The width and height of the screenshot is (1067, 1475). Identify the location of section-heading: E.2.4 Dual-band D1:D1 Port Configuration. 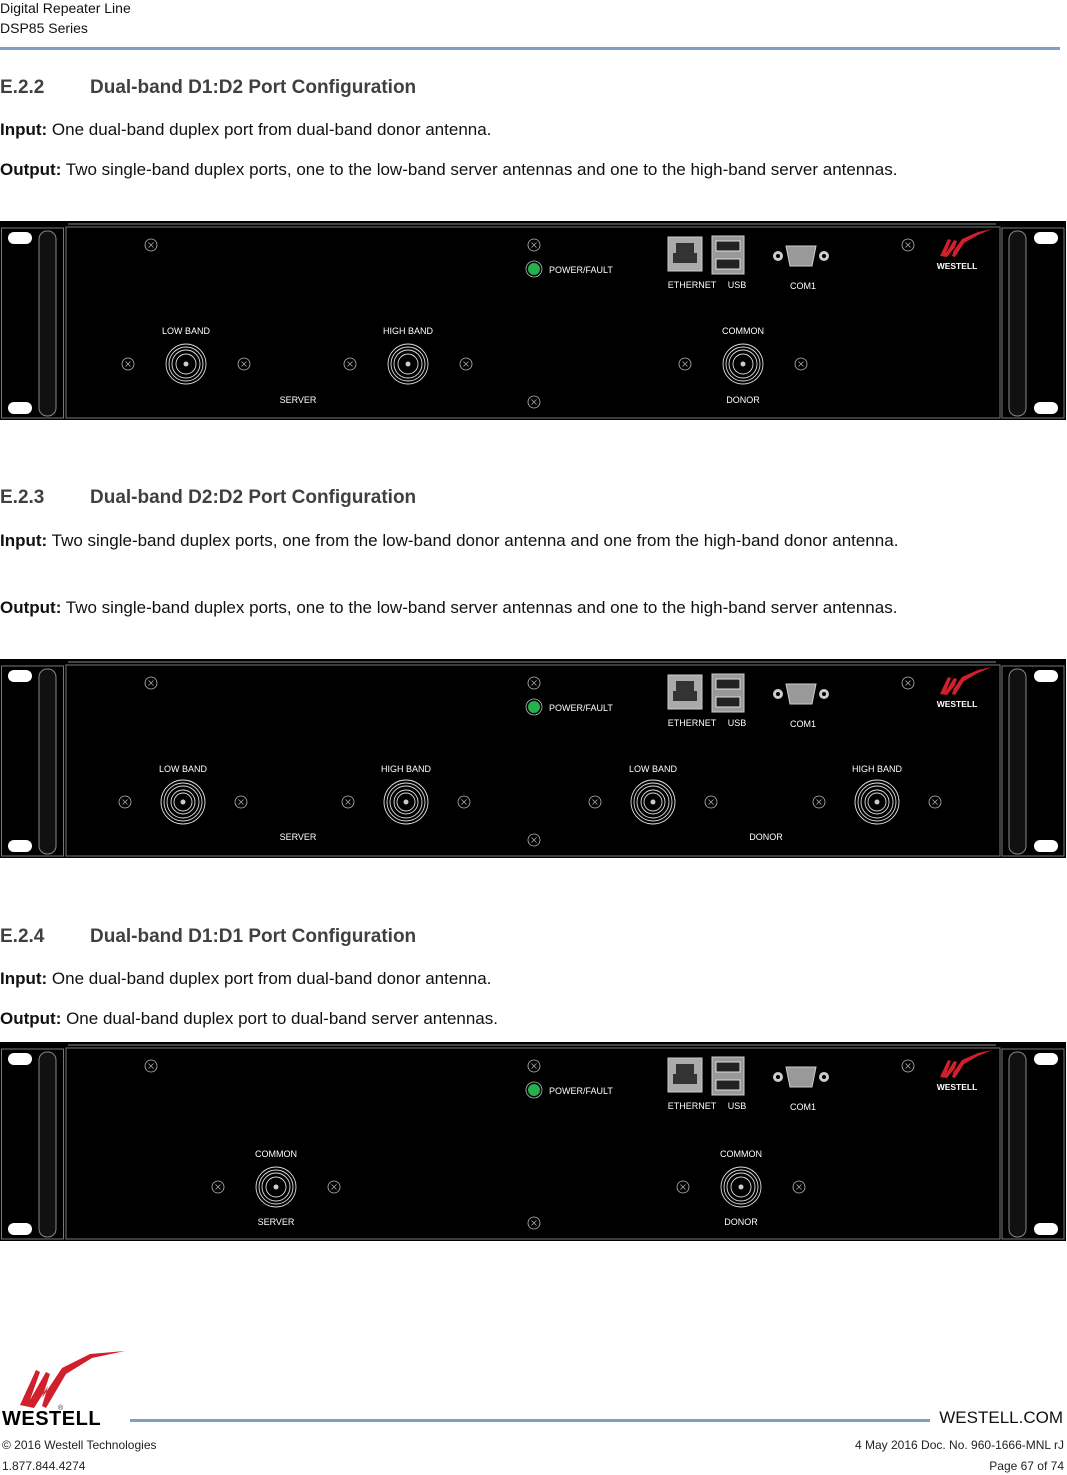
(208, 937).